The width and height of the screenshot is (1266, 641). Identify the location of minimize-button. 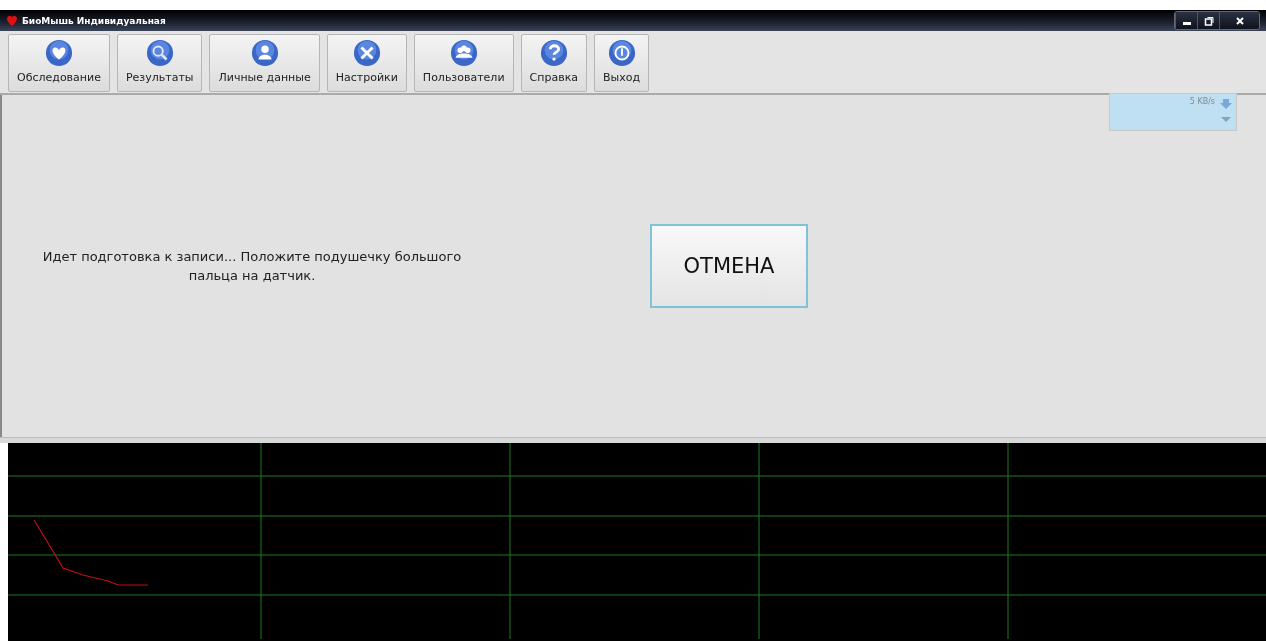
(1186, 20).